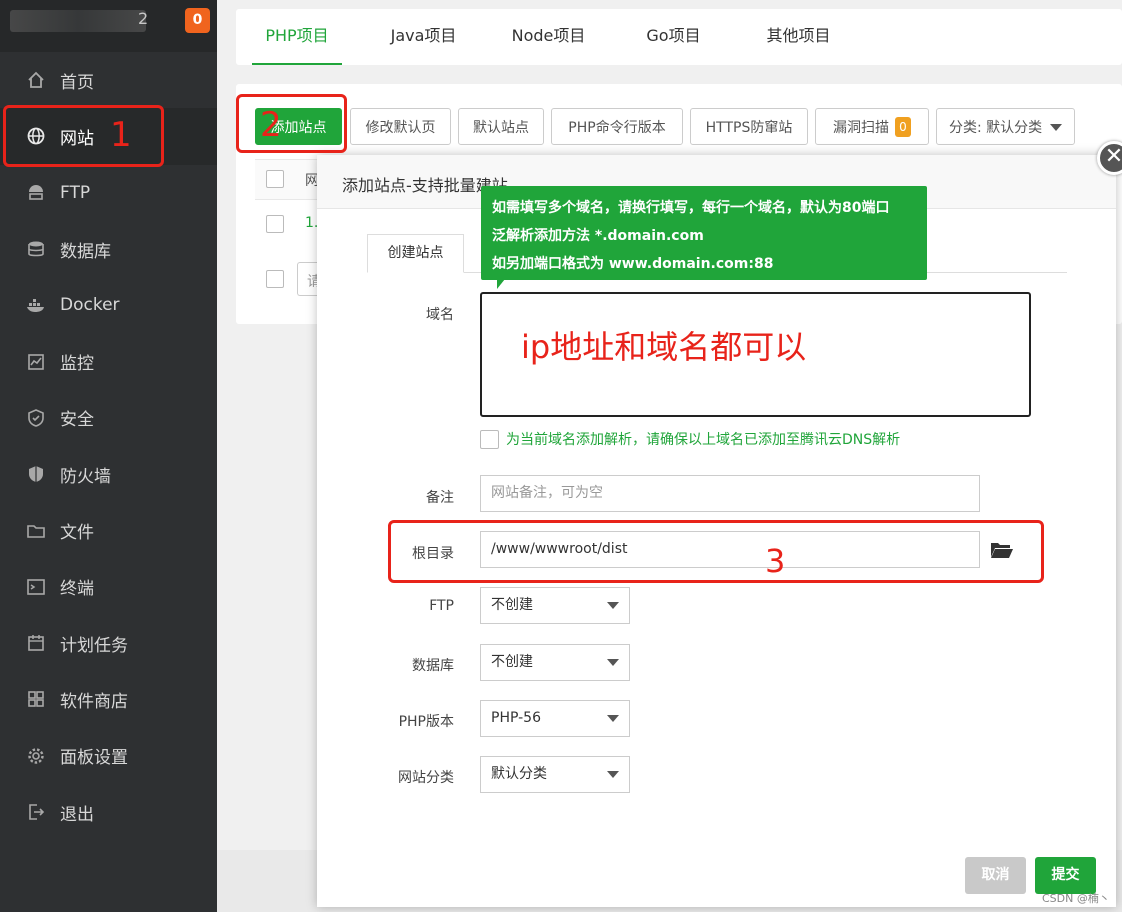  I want to click on select-all-checkbox, so click(275, 179).